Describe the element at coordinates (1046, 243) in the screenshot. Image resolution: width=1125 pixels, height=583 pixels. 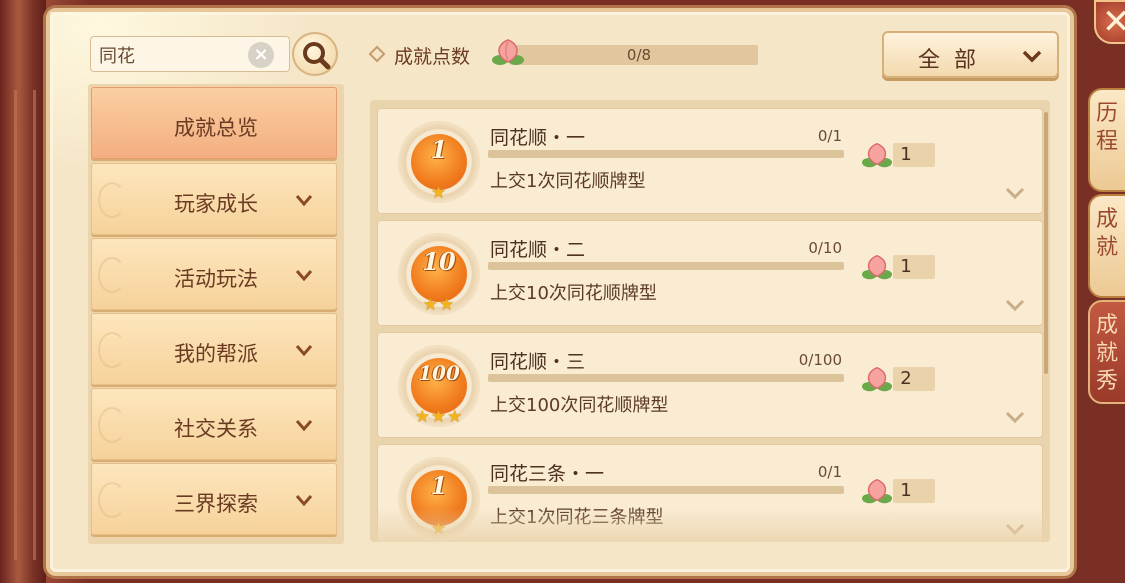
I see `list-scrollbar` at that location.